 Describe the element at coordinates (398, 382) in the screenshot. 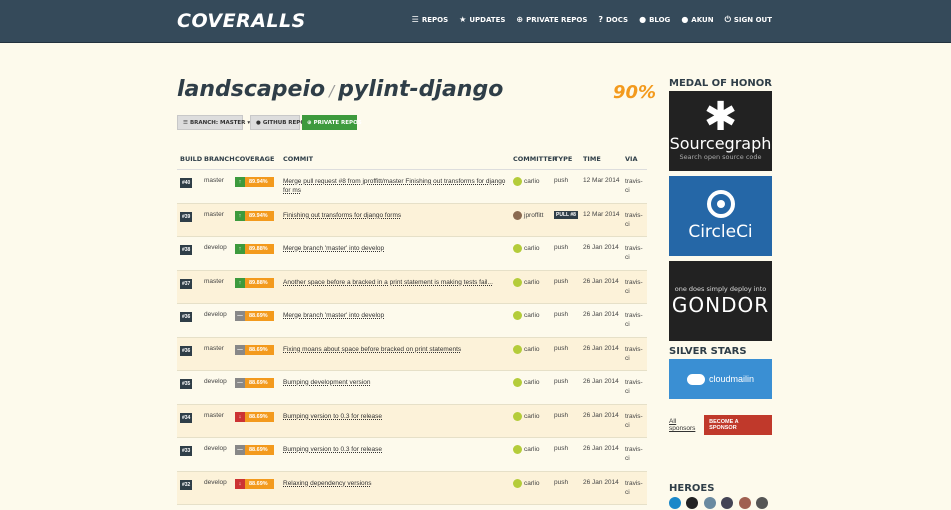

I see `commit-cell: Bumping development version` at that location.